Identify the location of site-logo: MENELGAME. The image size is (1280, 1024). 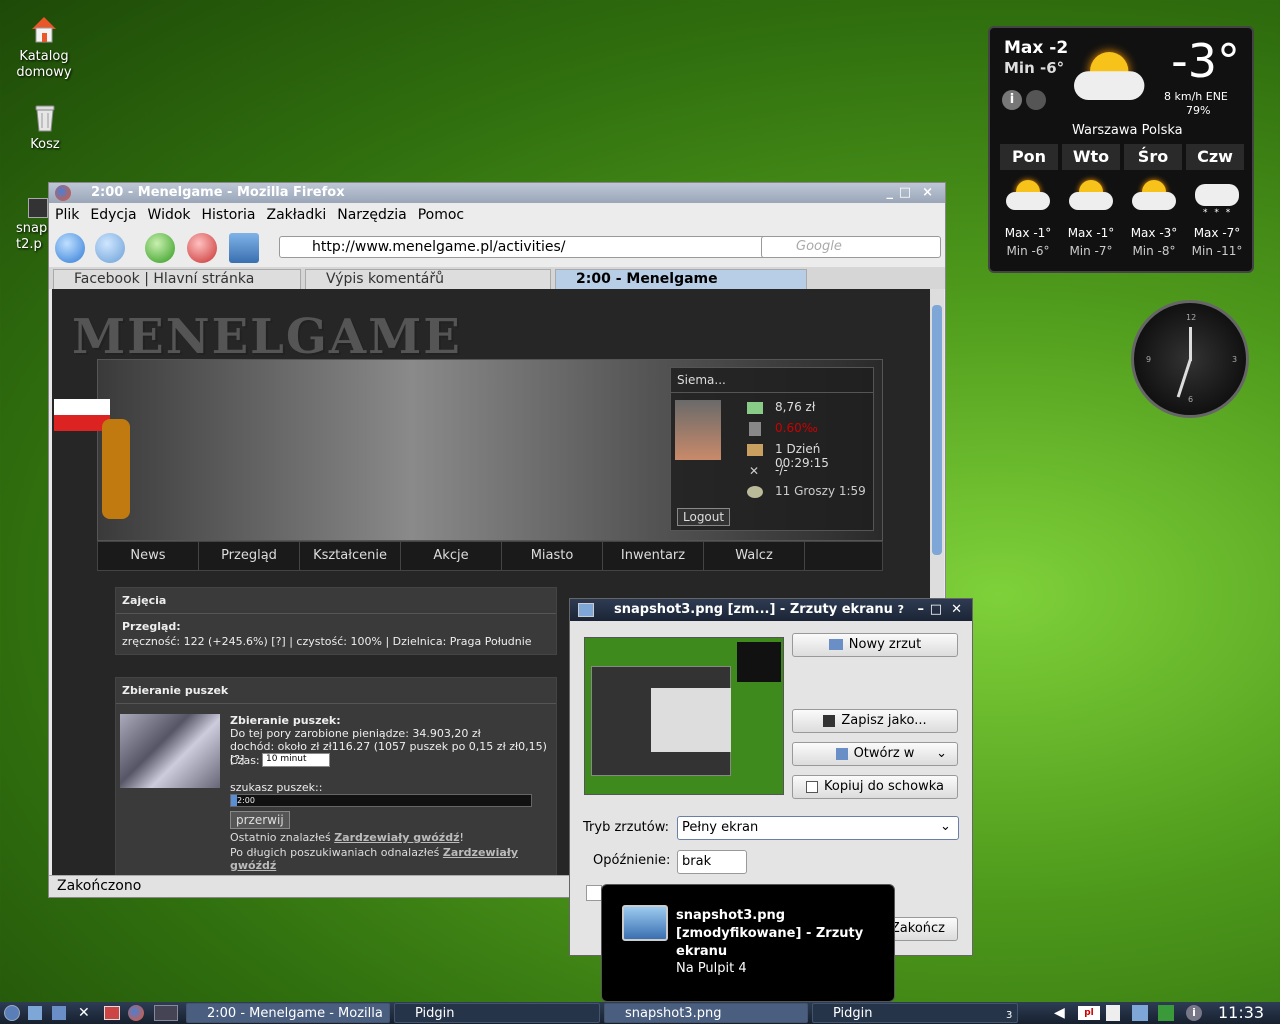
(267, 337).